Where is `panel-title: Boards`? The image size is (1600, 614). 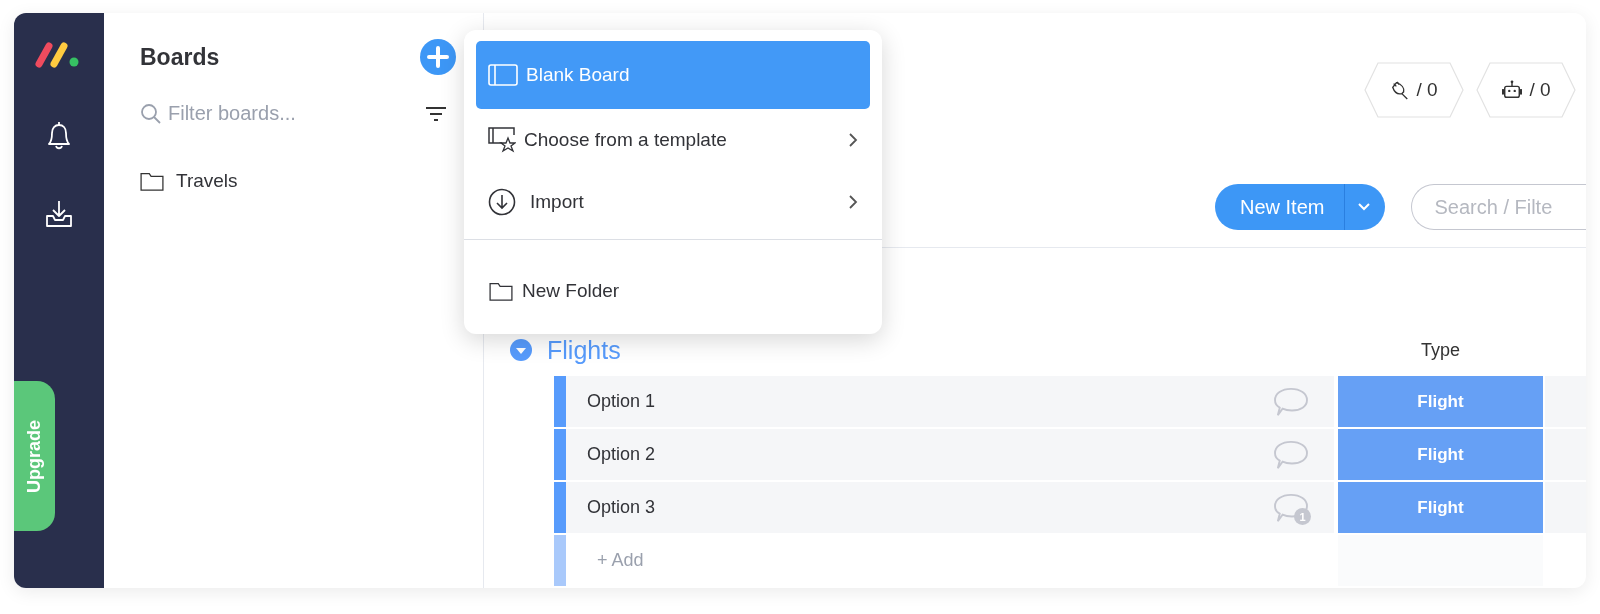
panel-title: Boards is located at coordinates (180, 57).